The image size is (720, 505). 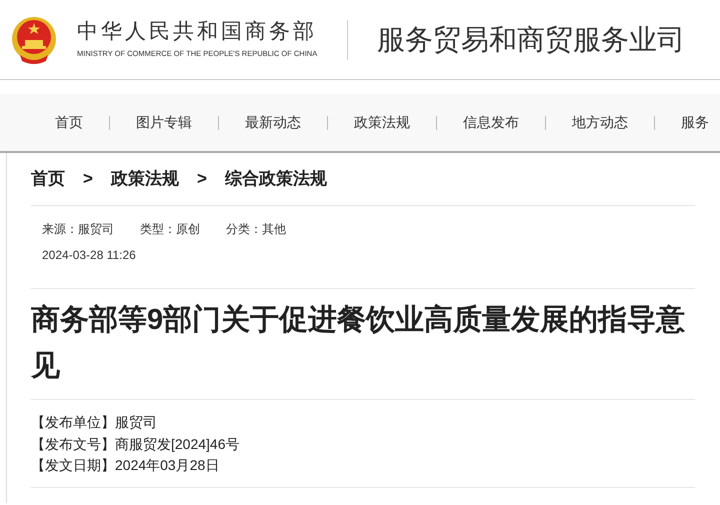 I want to click on info-value: 服贸司, so click(x=136, y=422).